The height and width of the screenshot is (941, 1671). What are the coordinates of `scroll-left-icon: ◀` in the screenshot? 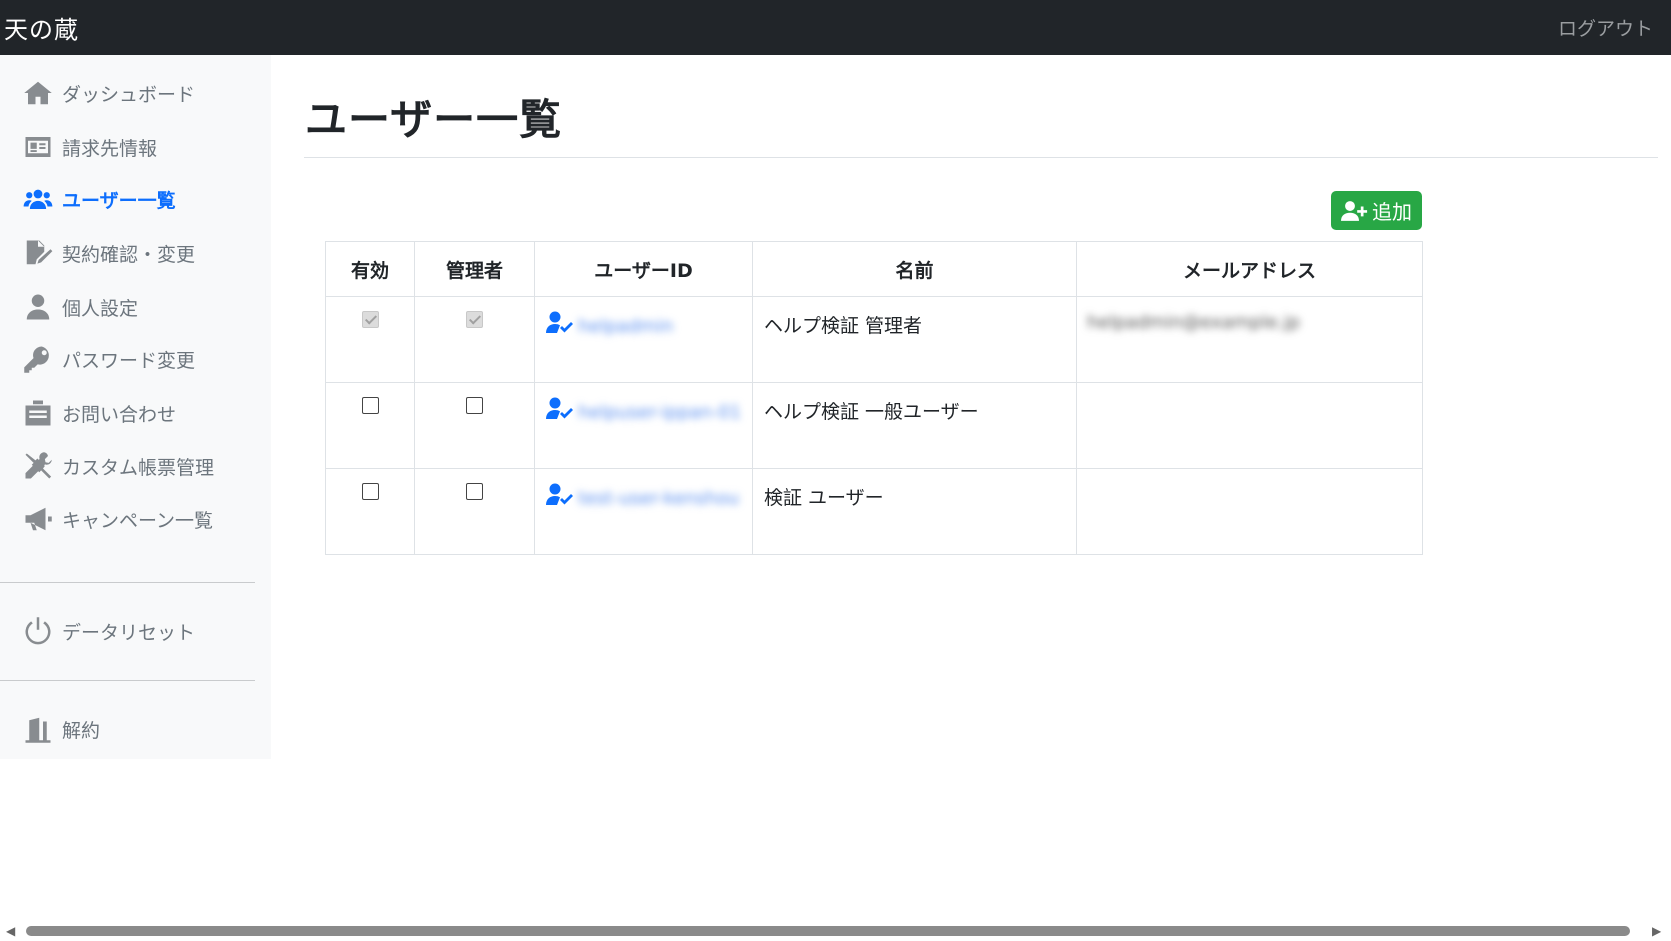 It's located at (10, 931).